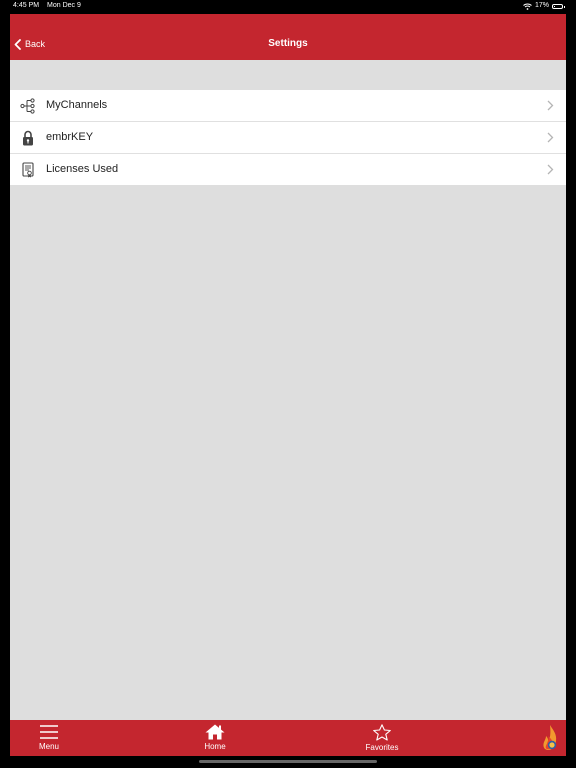 This screenshot has height=768, width=576. What do you see at coordinates (288, 738) in the screenshot?
I see `tab-bar: Menu Home Favorites` at bounding box center [288, 738].